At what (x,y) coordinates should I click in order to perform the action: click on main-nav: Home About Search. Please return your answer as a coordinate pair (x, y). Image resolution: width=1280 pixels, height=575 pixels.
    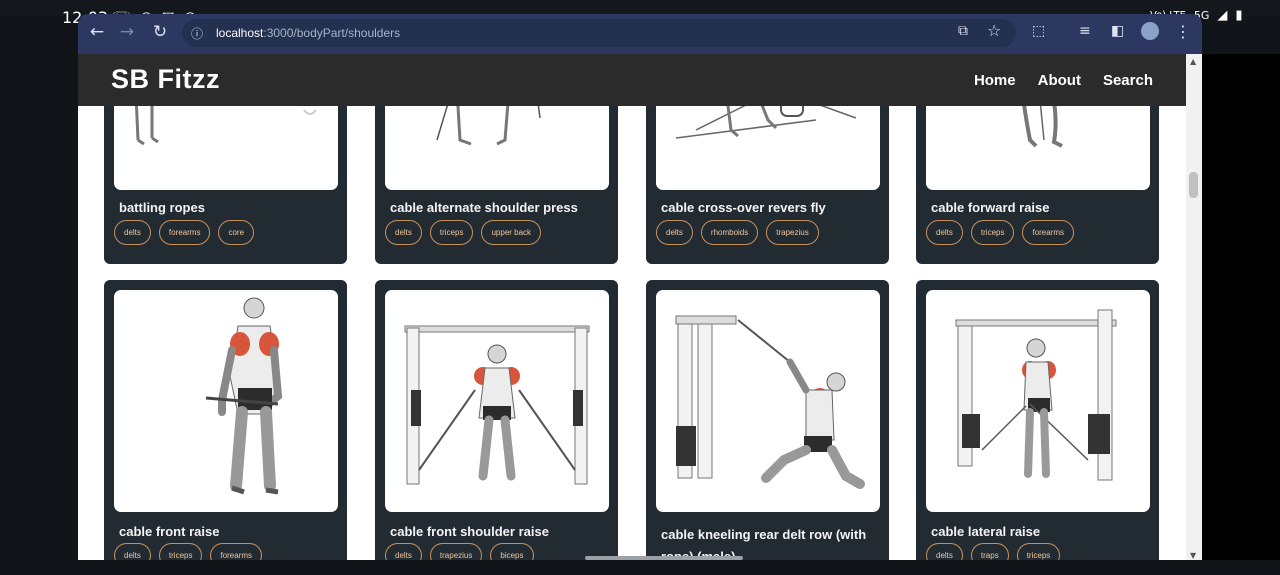
    Looking at the image, I should click on (1063, 80).